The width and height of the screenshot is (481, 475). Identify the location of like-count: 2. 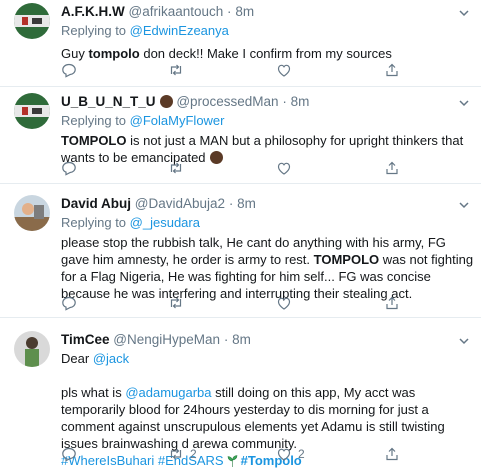
(301, 454).